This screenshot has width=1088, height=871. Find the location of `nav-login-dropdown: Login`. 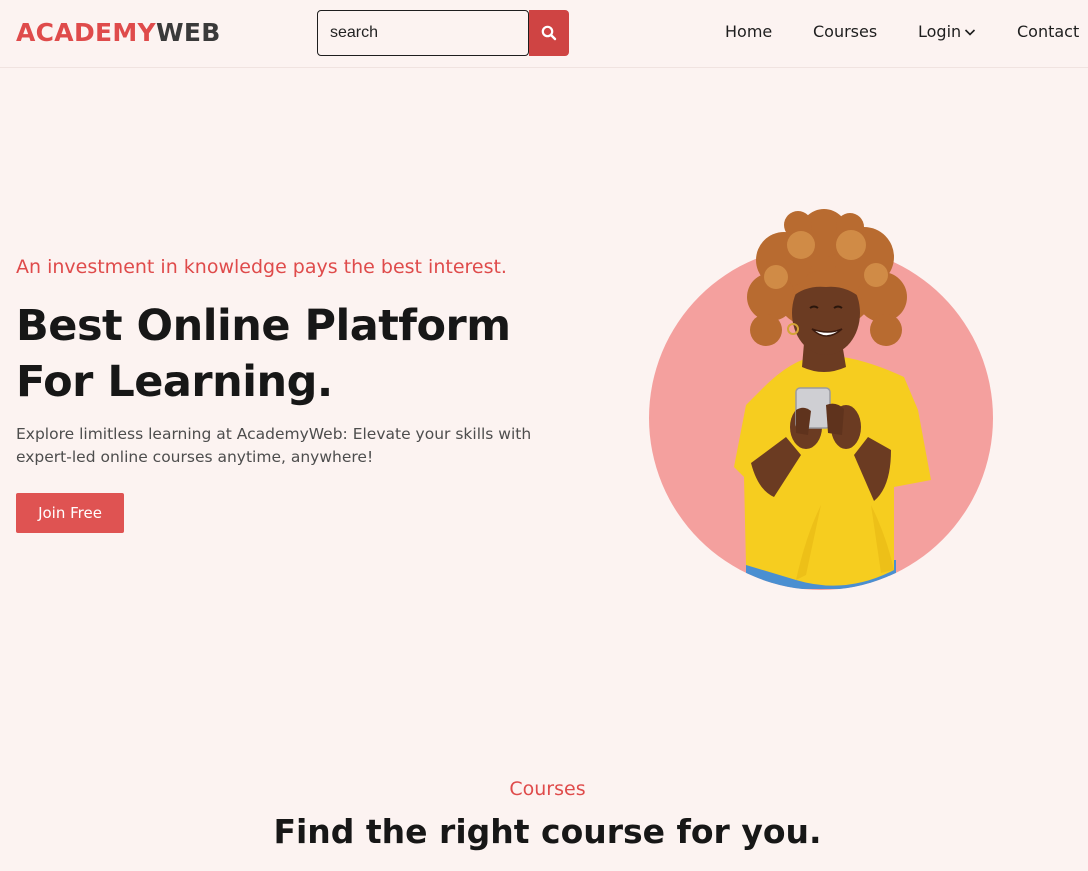

nav-login-dropdown: Login is located at coordinates (947, 31).